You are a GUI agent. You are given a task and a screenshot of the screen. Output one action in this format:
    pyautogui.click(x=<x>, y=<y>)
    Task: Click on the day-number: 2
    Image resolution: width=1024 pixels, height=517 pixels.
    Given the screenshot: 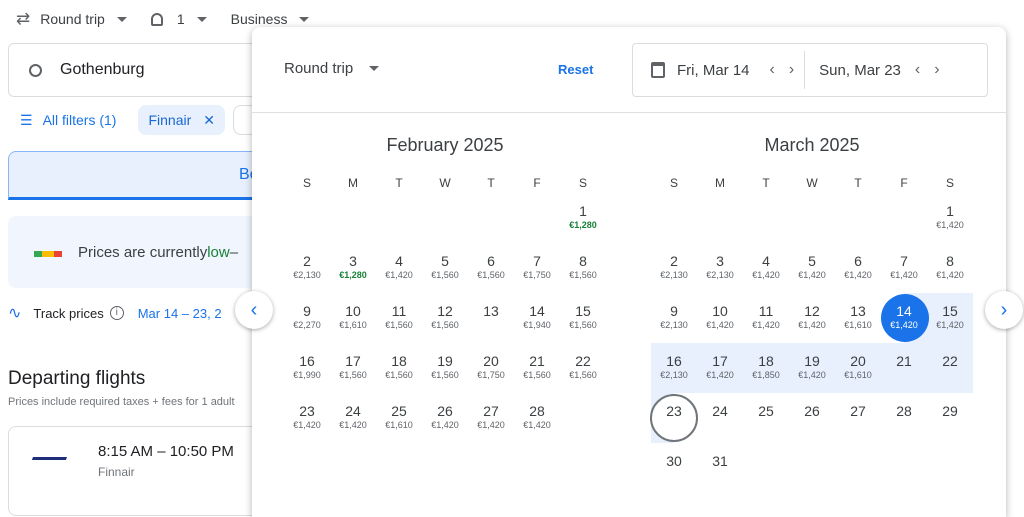 What is the action you would take?
    pyautogui.click(x=307, y=261)
    